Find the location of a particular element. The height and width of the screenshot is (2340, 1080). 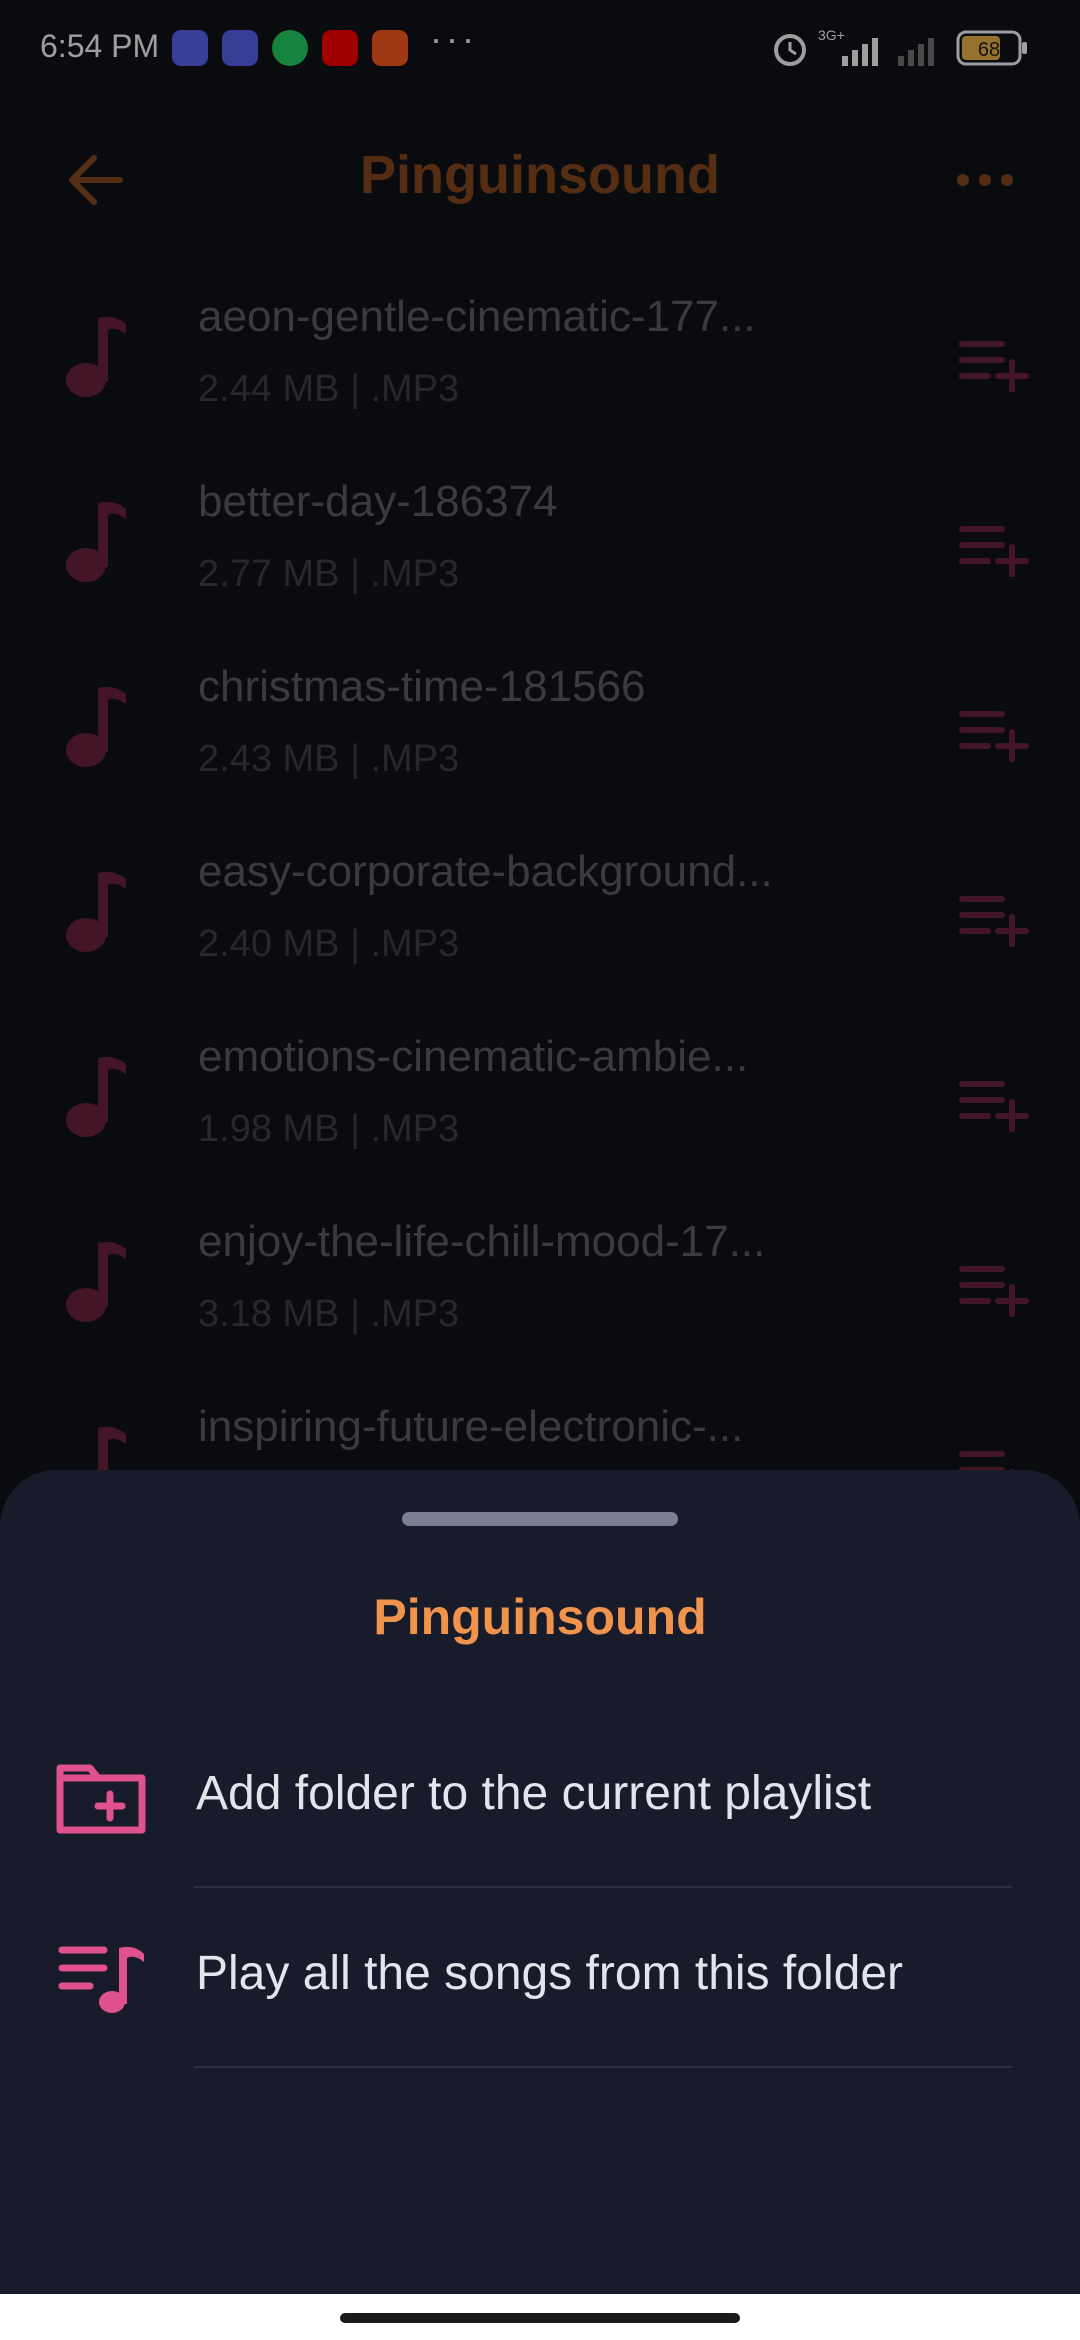

add-folder-to-playlist-option: Add folder to the current playlist is located at coordinates (540, 1798).